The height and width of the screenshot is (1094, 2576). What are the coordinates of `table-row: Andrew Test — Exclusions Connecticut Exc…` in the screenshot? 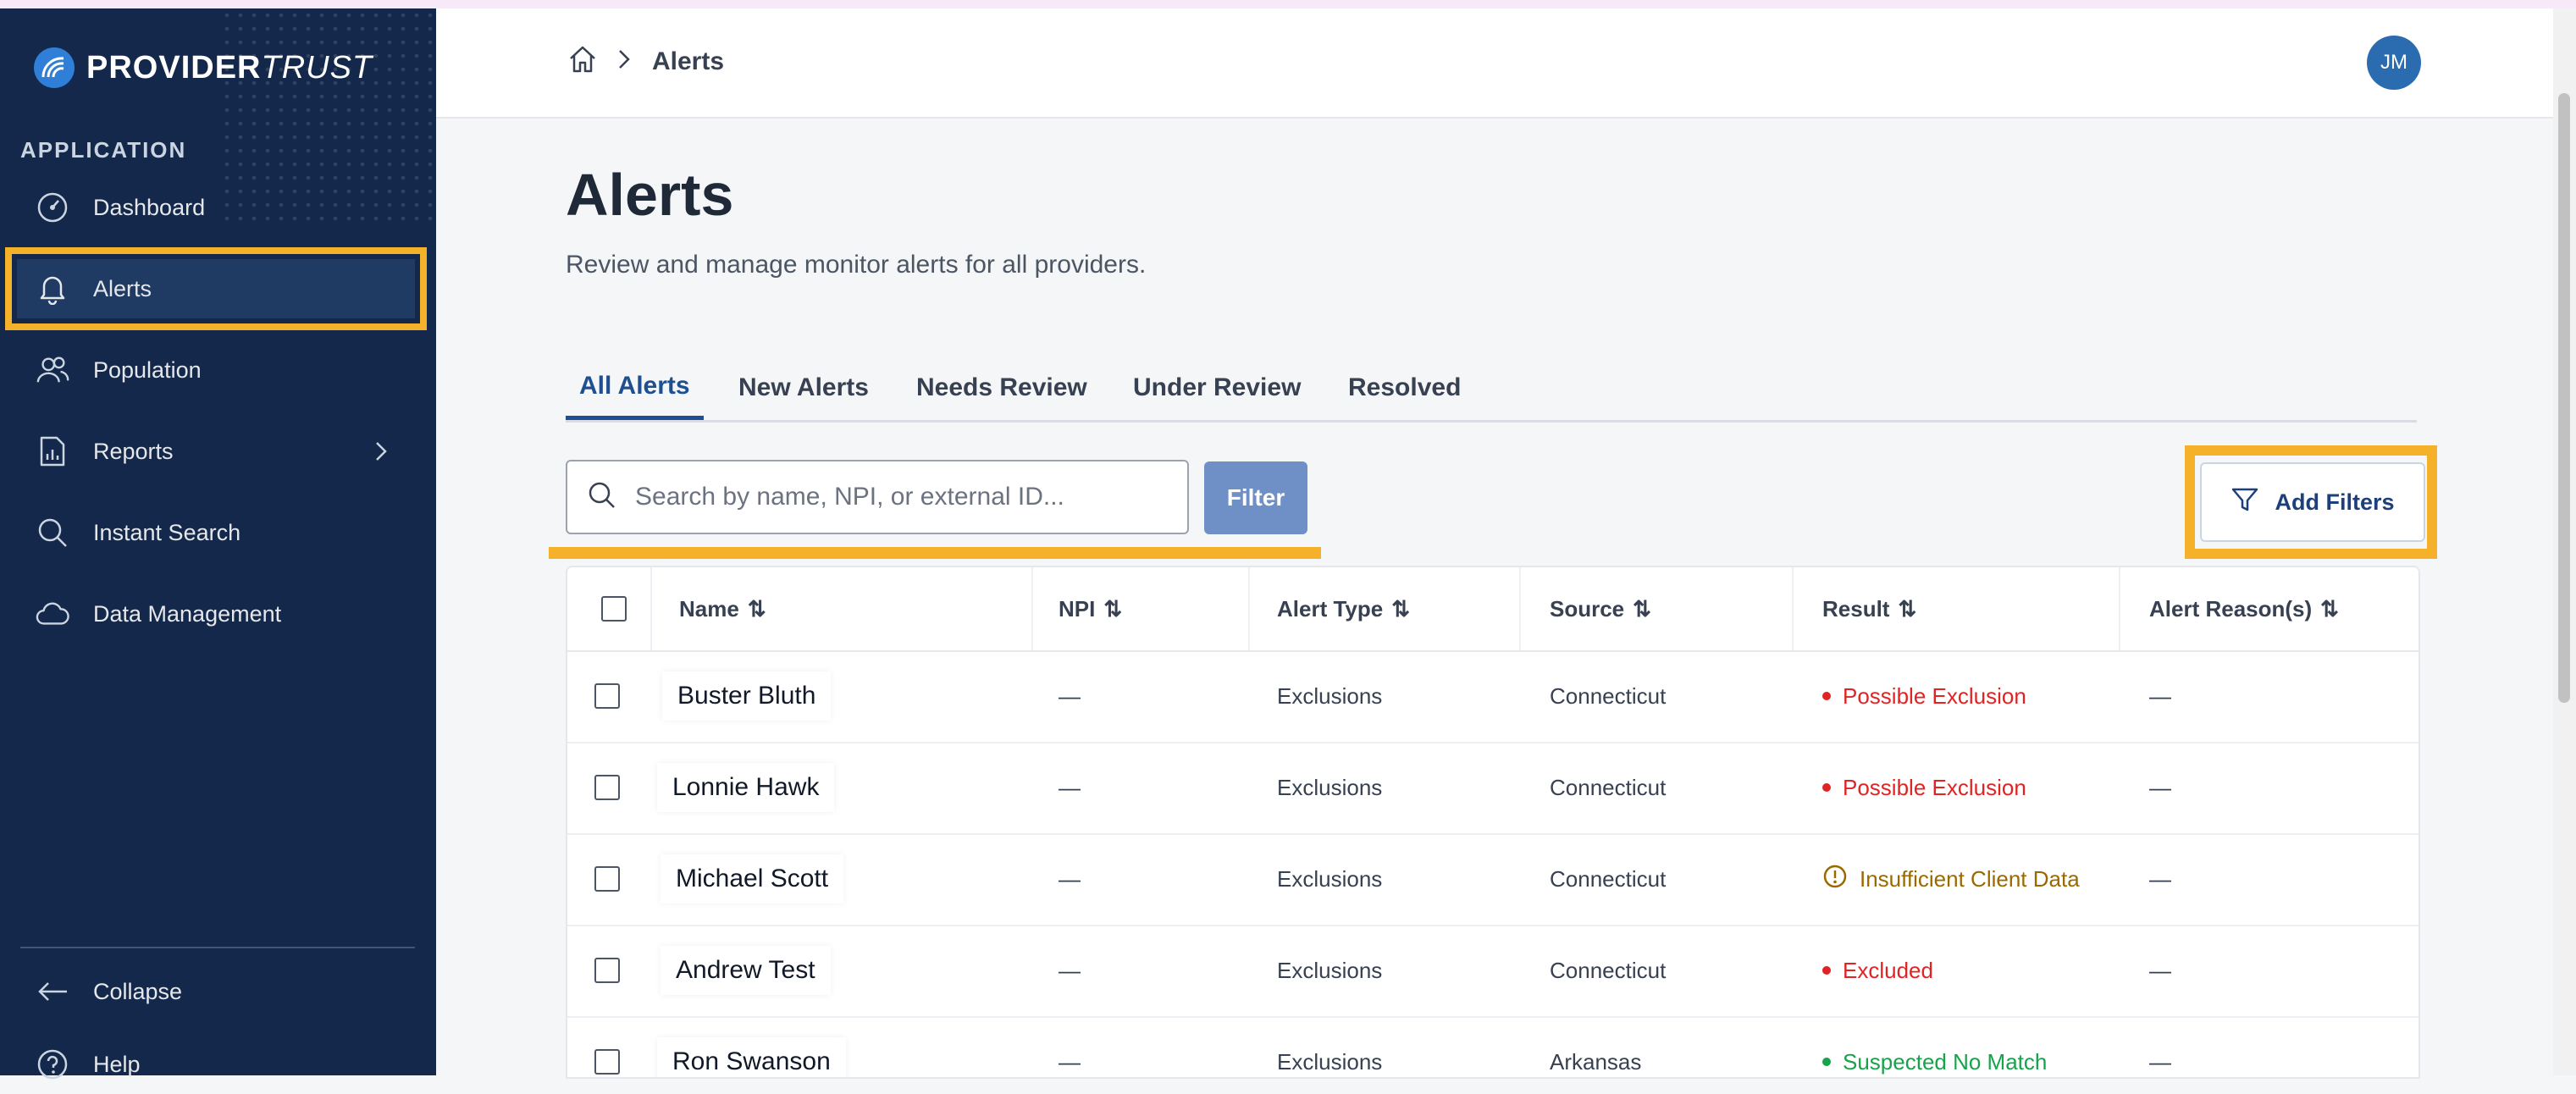 It's located at (1492, 971).